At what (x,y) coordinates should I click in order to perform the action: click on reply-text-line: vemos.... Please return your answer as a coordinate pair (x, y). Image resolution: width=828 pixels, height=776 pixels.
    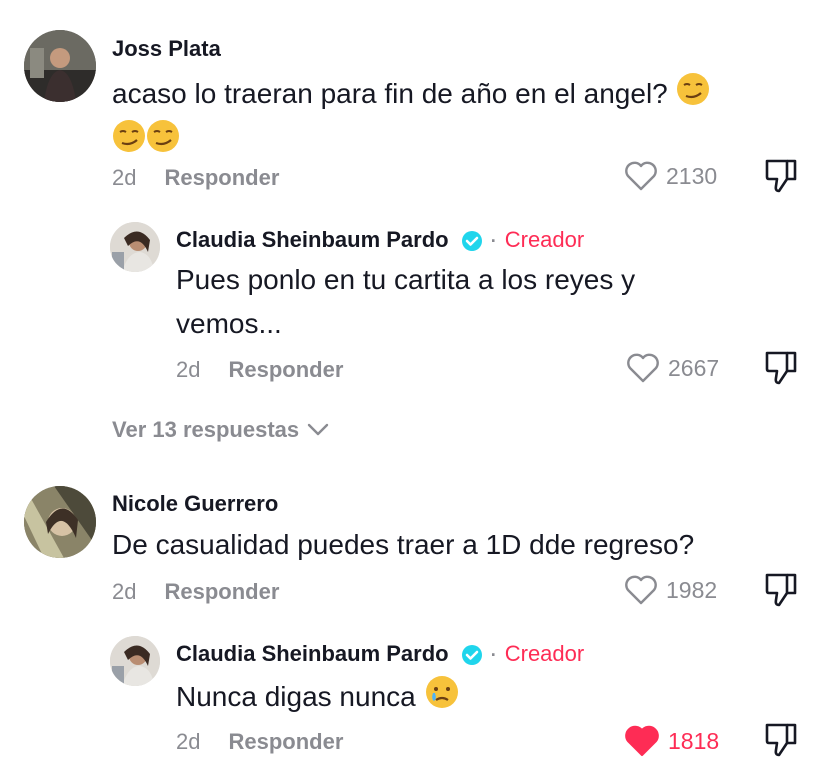
    Looking at the image, I should click on (229, 323).